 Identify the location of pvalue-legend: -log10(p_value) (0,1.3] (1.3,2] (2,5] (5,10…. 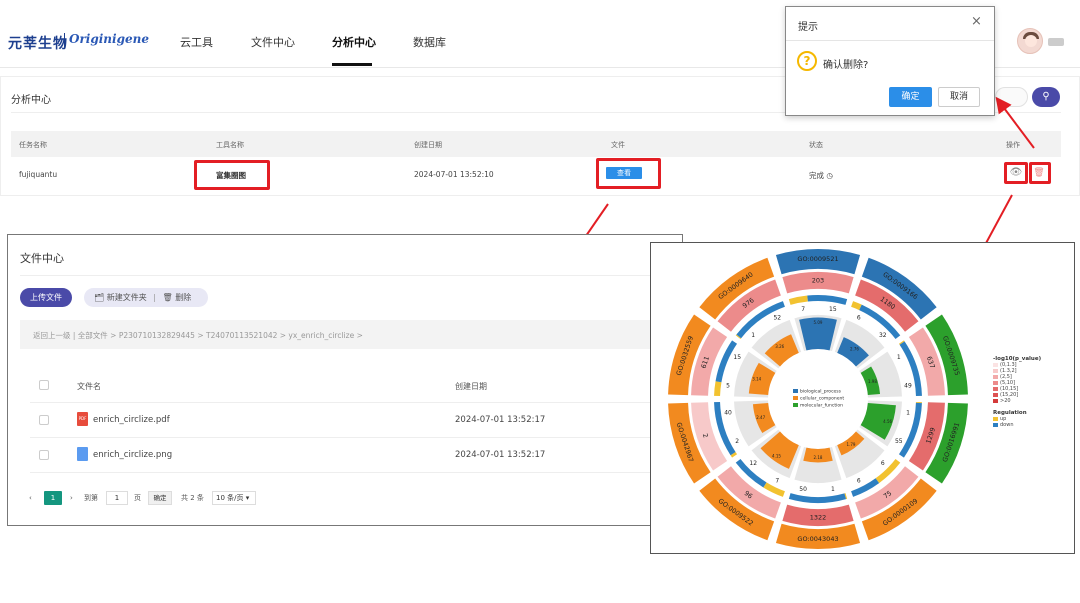
(1017, 392).